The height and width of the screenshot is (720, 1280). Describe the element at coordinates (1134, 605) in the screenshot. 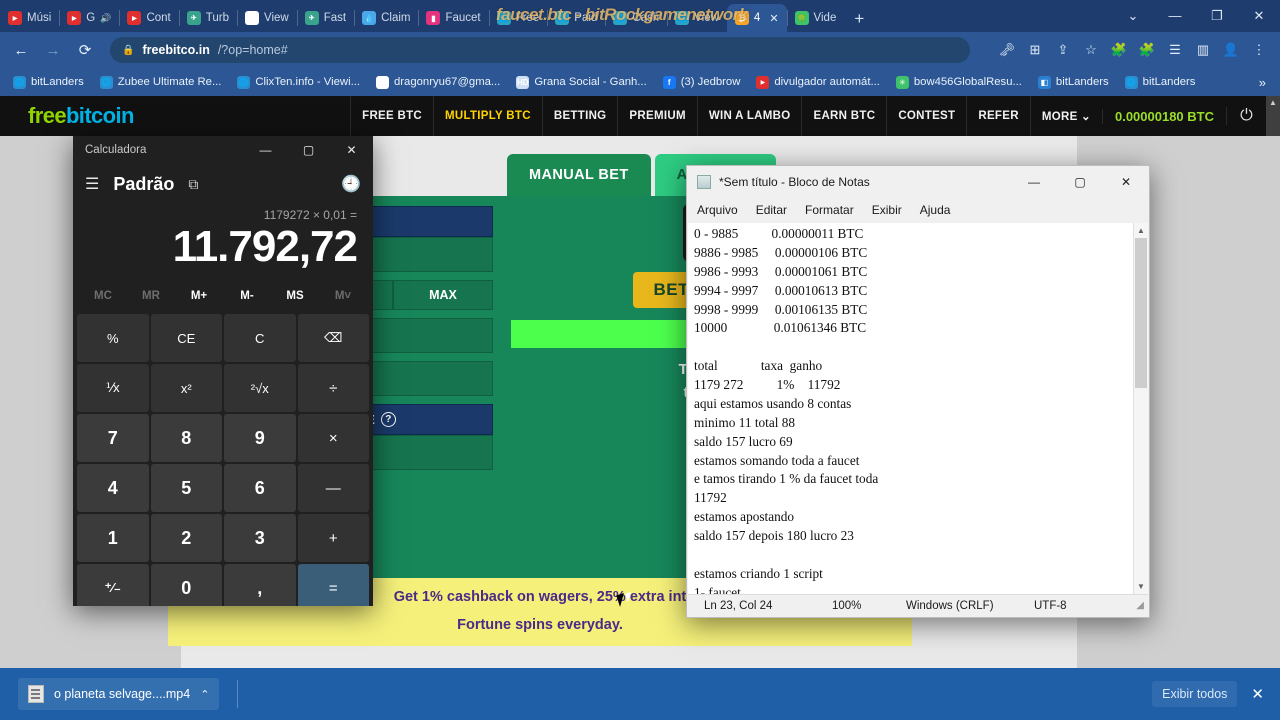

I see `resize-grip-icon: ◢` at that location.